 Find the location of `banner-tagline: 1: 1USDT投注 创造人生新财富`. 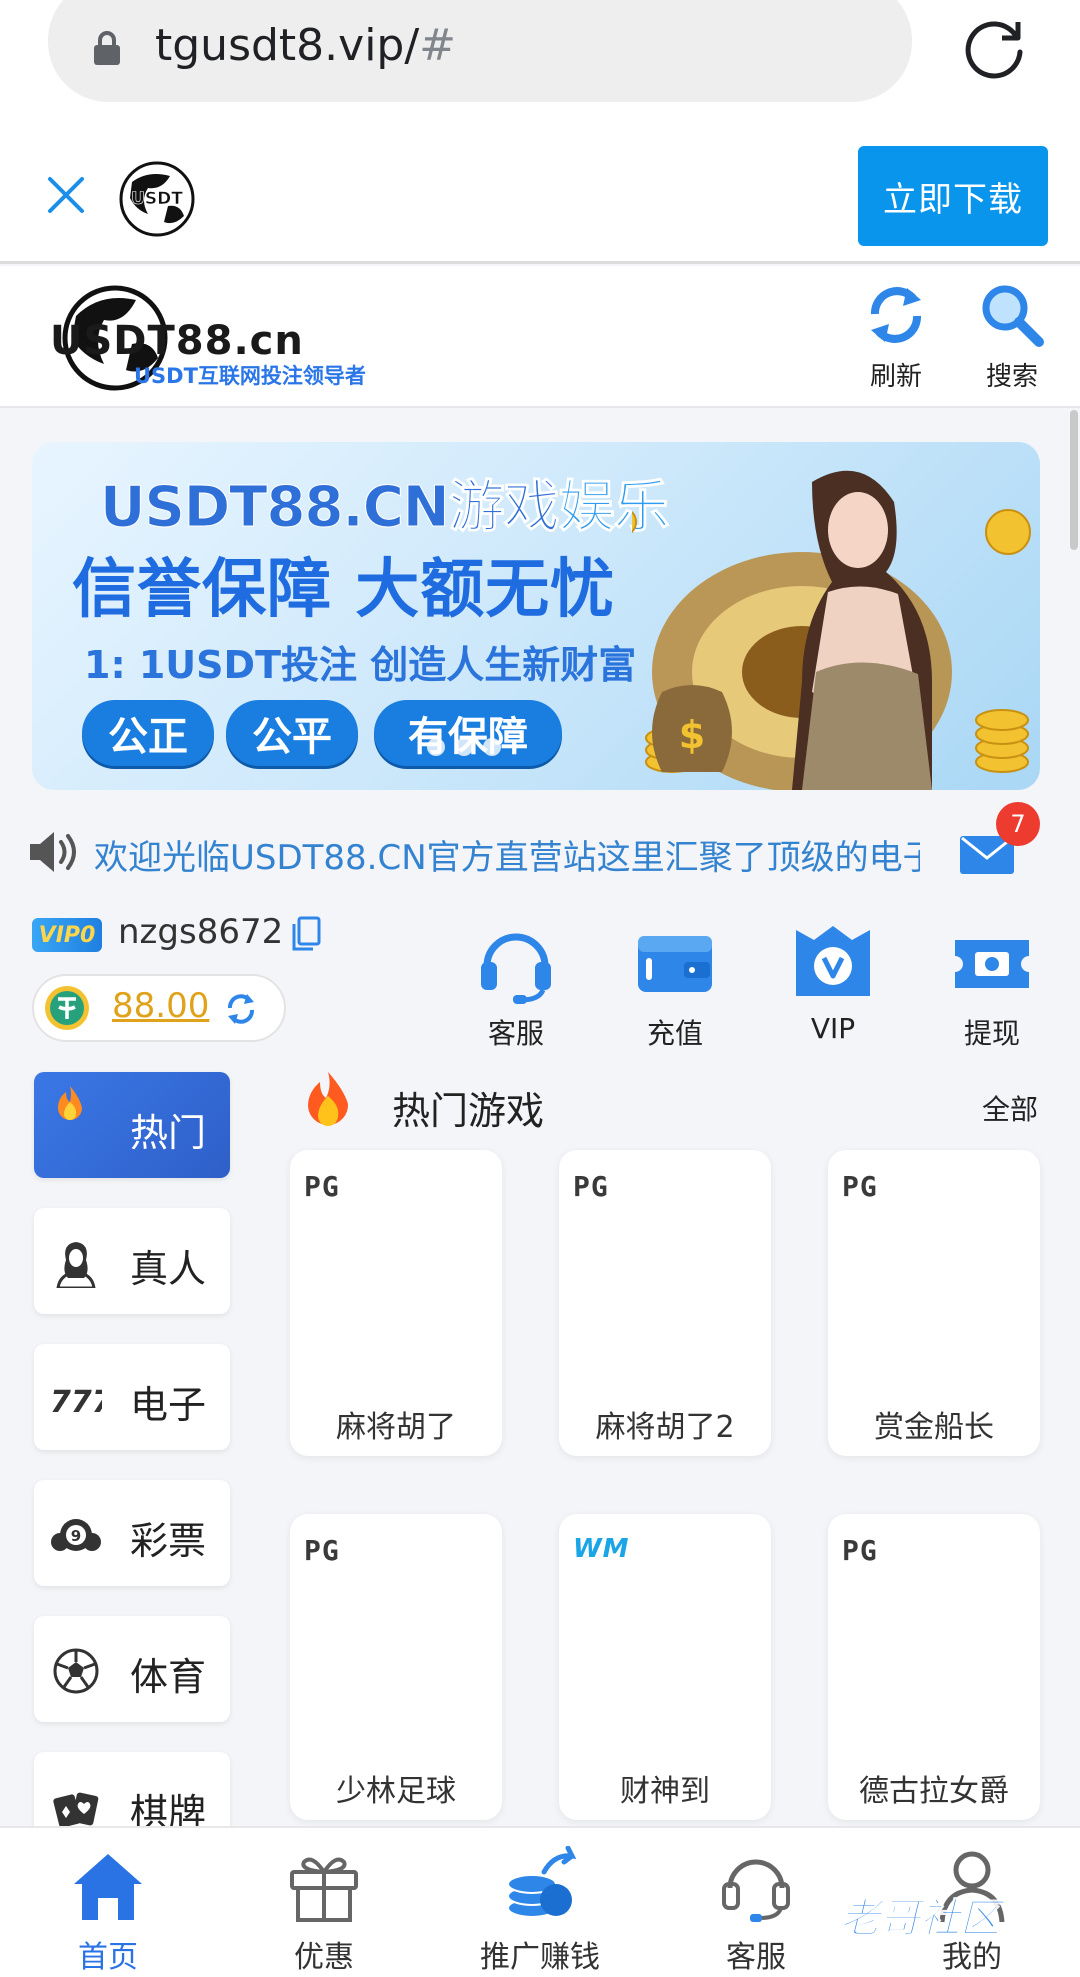

banner-tagline: 1: 1USDT投注 创造人生新财富 is located at coordinates (360, 665).